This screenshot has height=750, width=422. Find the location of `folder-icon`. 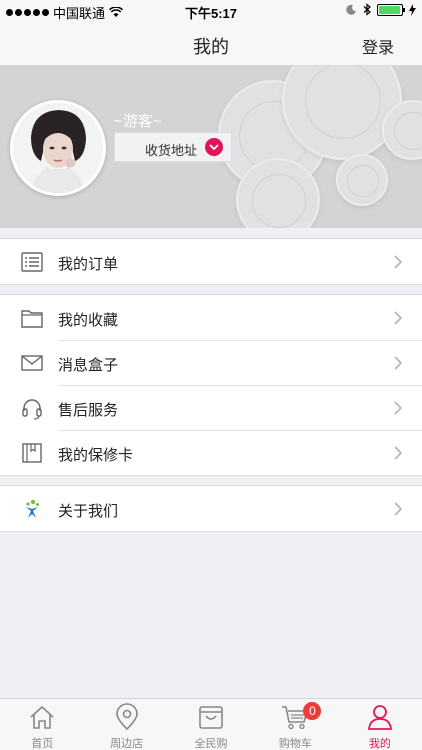

folder-icon is located at coordinates (32, 319).